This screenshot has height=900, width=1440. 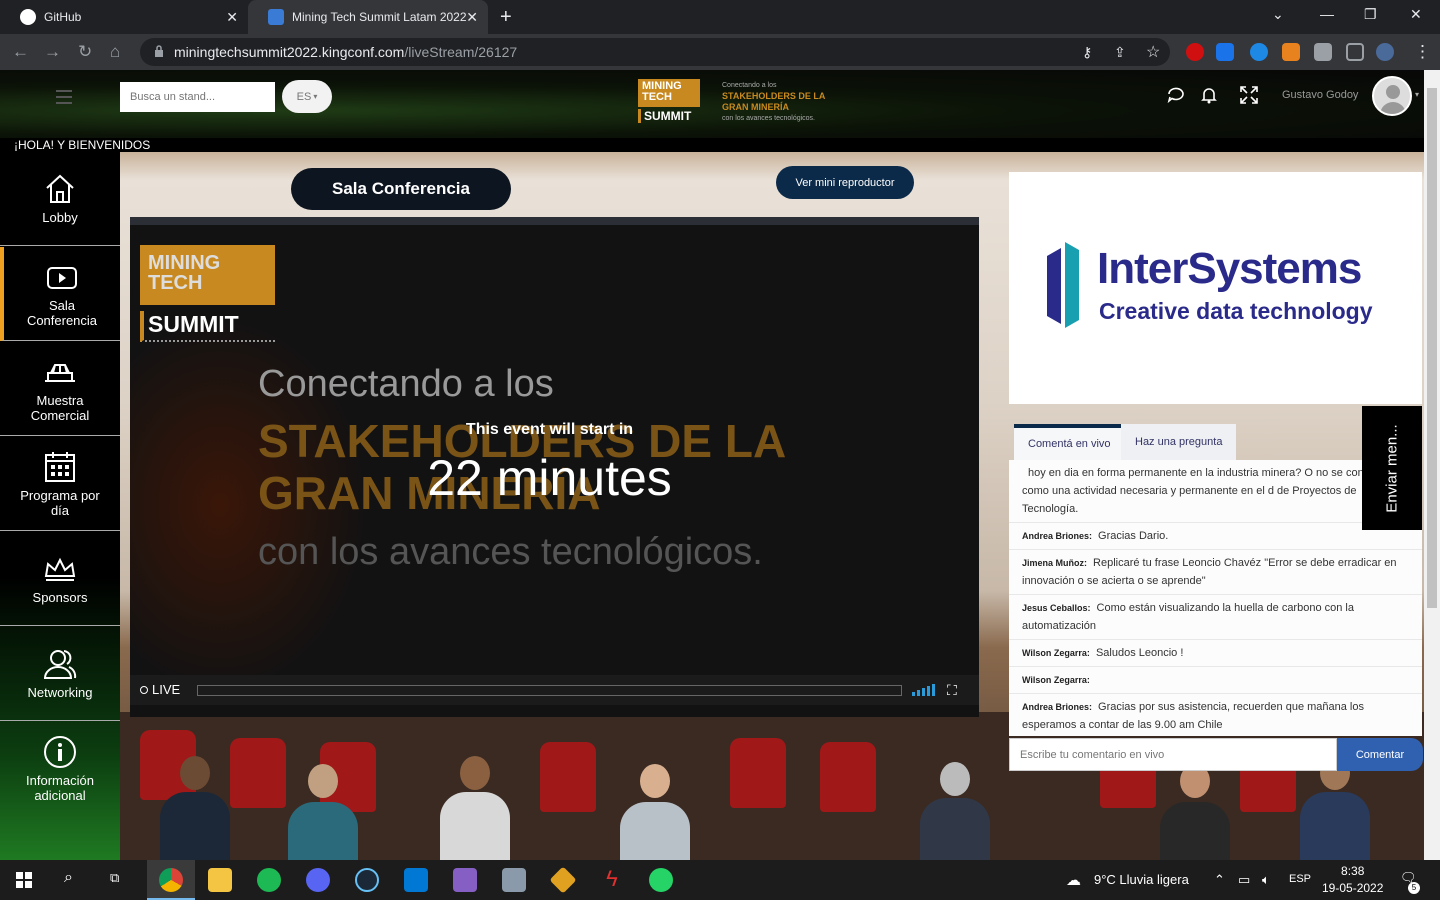 What do you see at coordinates (115, 52) in the screenshot?
I see `home-icon: ⌂` at bounding box center [115, 52].